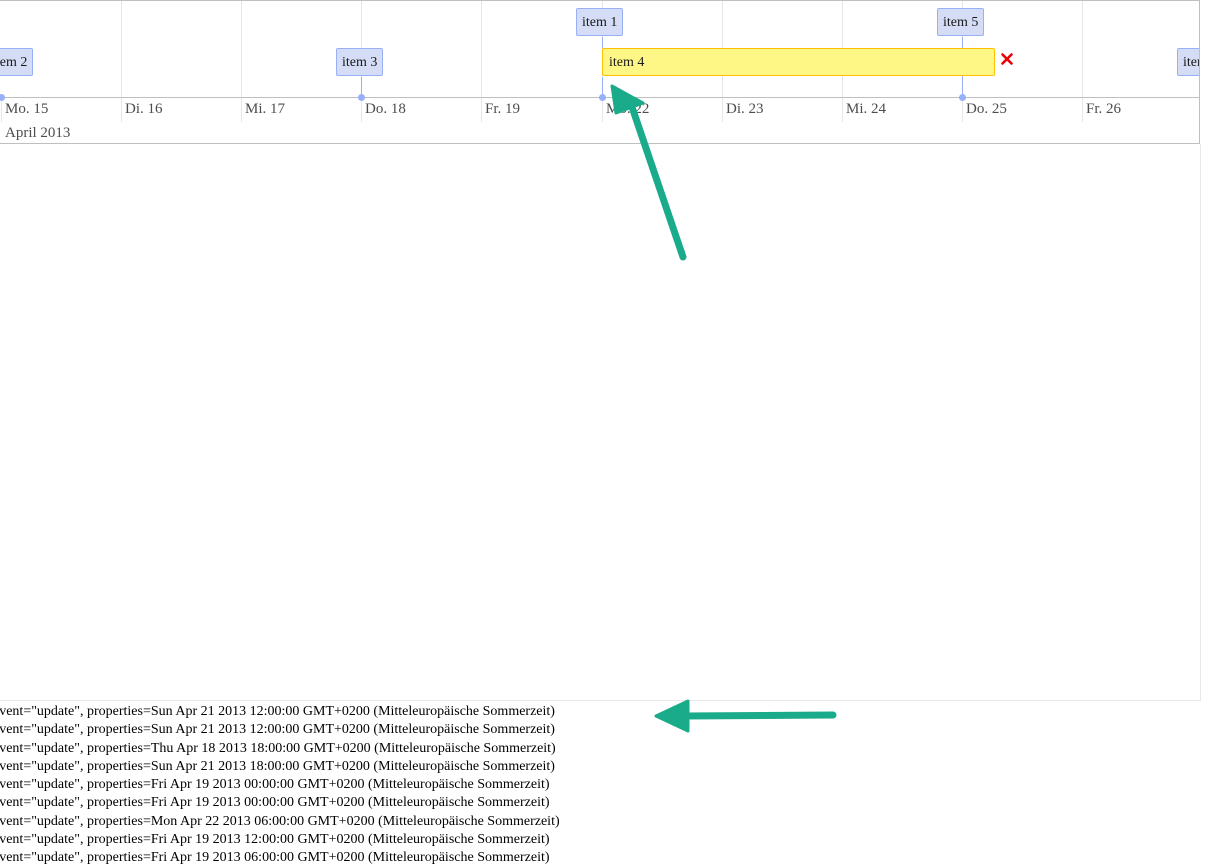  What do you see at coordinates (745, 716) in the screenshot?
I see `arrow-icon` at bounding box center [745, 716].